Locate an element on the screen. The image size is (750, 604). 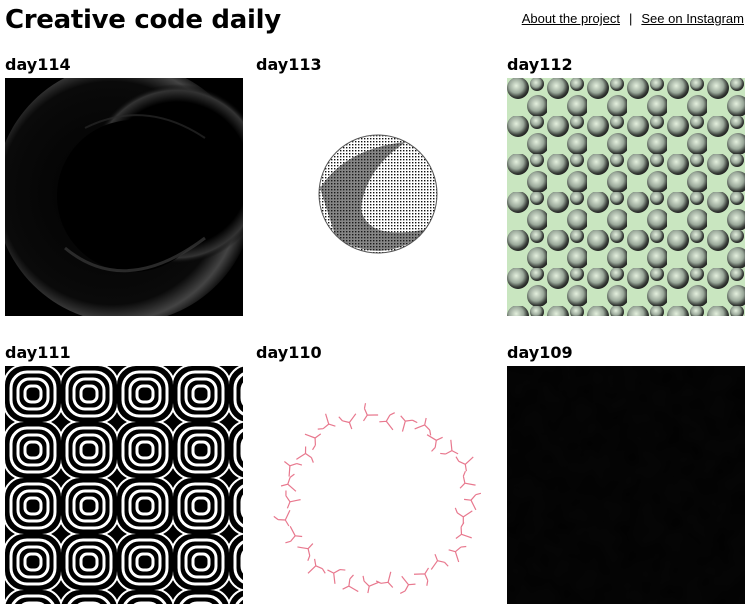
artwork-green-cells is located at coordinates (626, 197).